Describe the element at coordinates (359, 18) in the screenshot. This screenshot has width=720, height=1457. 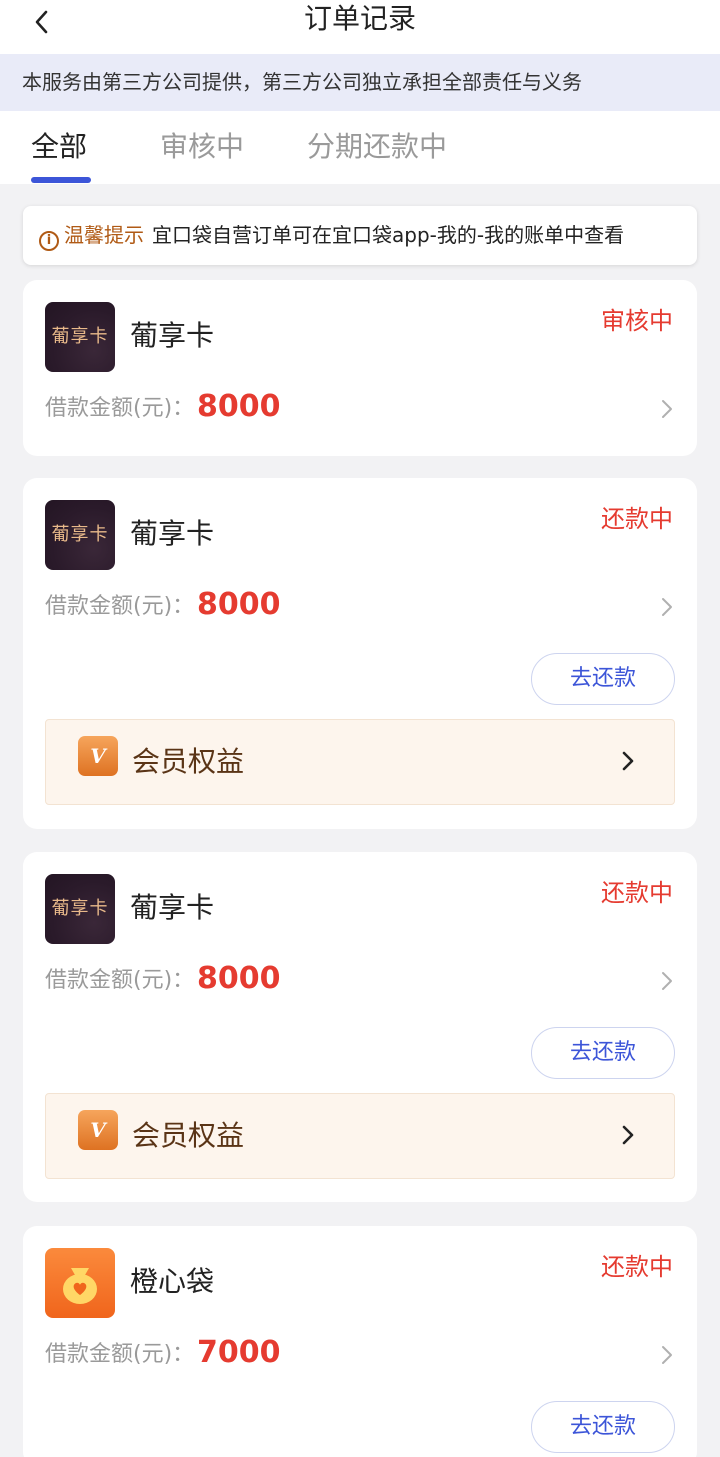
I see `page-title: 订单记录` at that location.